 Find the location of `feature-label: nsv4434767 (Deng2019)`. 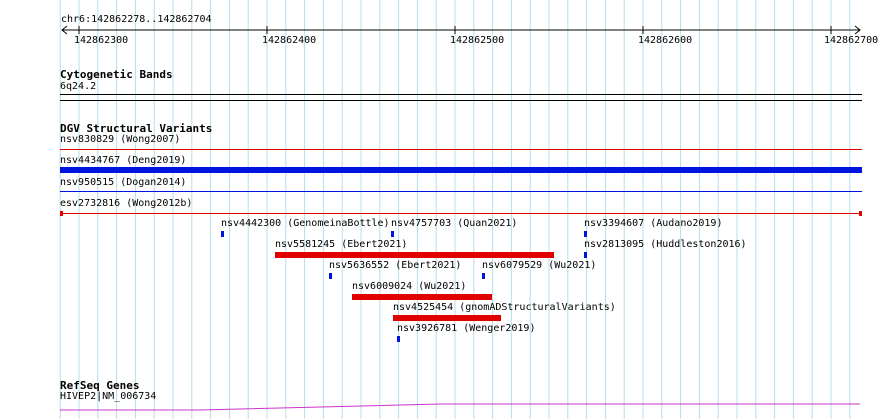

feature-label: nsv4434767 (Deng2019) is located at coordinates (123, 160).